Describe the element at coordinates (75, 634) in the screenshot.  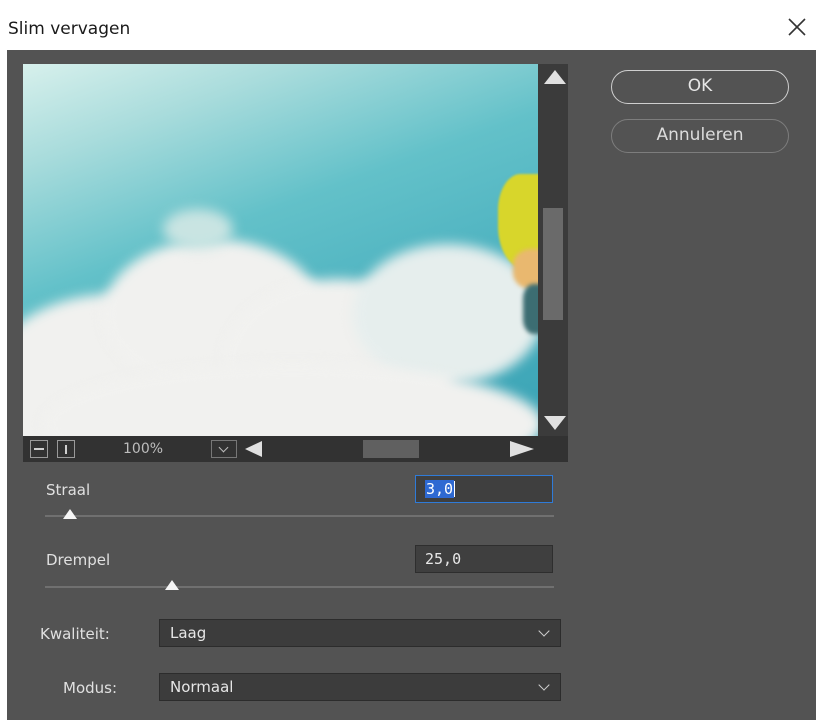
I see `quality-label: Kwaliteit:` at that location.